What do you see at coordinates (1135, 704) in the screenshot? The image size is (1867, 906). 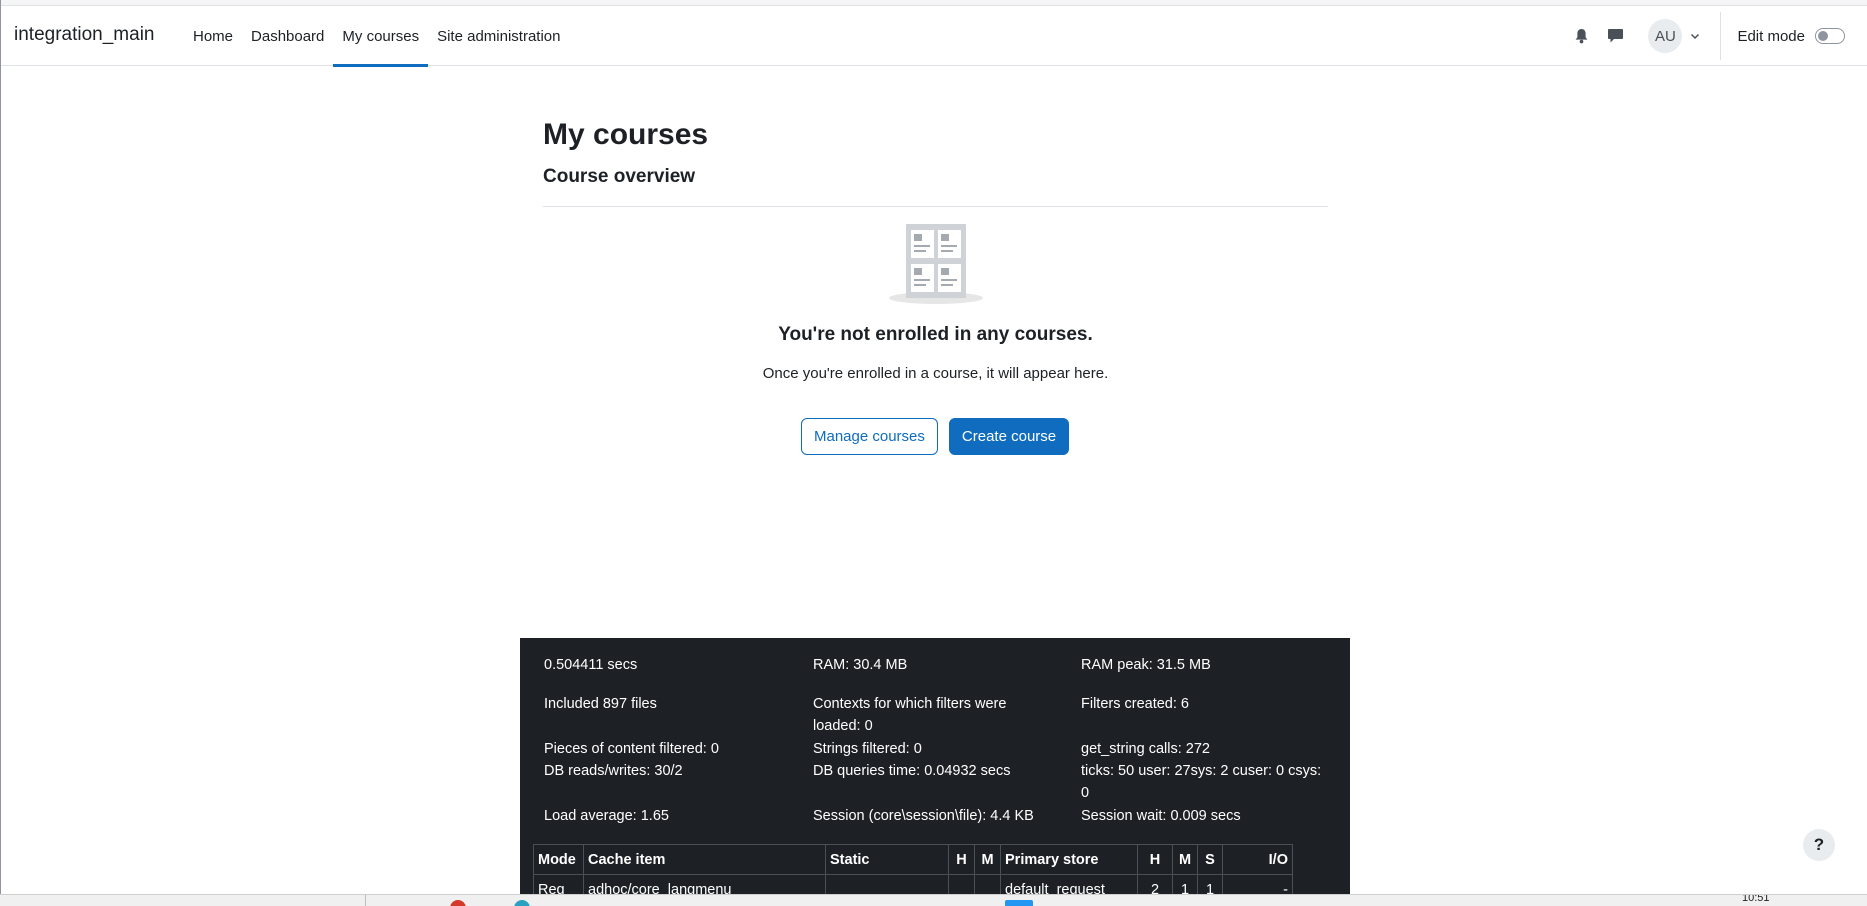 I see `perf-filters-created: Filters created: 6` at bounding box center [1135, 704].